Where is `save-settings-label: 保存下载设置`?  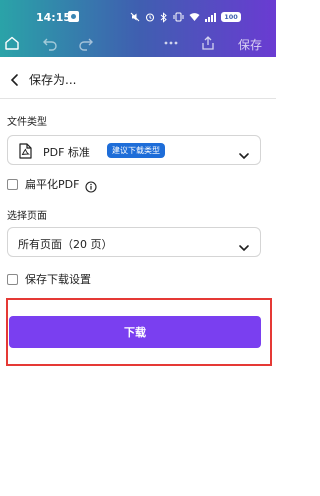
save-settings-label: 保存下载设置 is located at coordinates (58, 279).